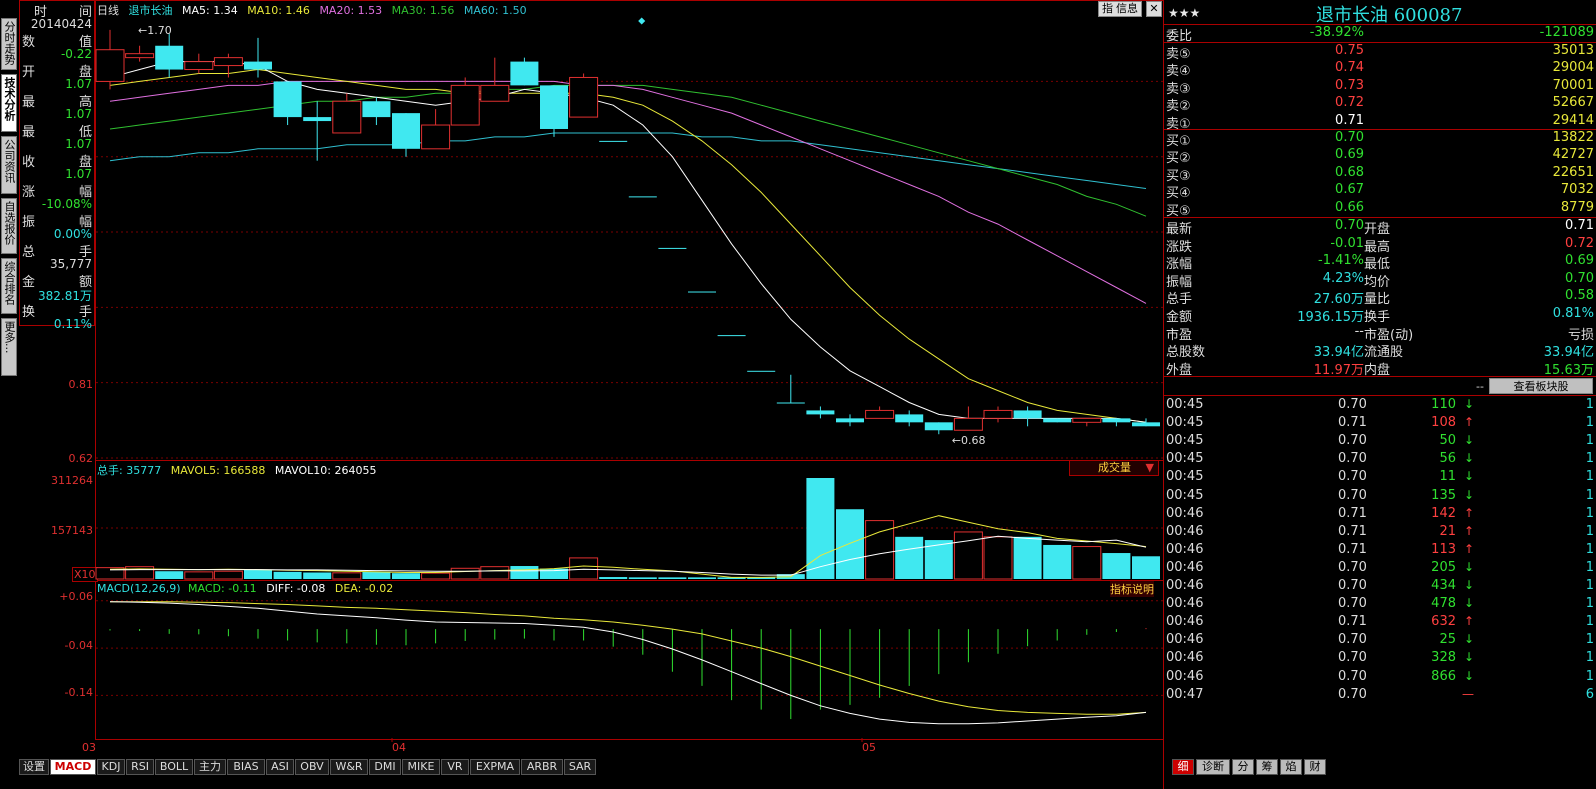 This screenshot has height=789, width=1596. I want to click on indicator-tab-expma: EXPMA, so click(495, 767).